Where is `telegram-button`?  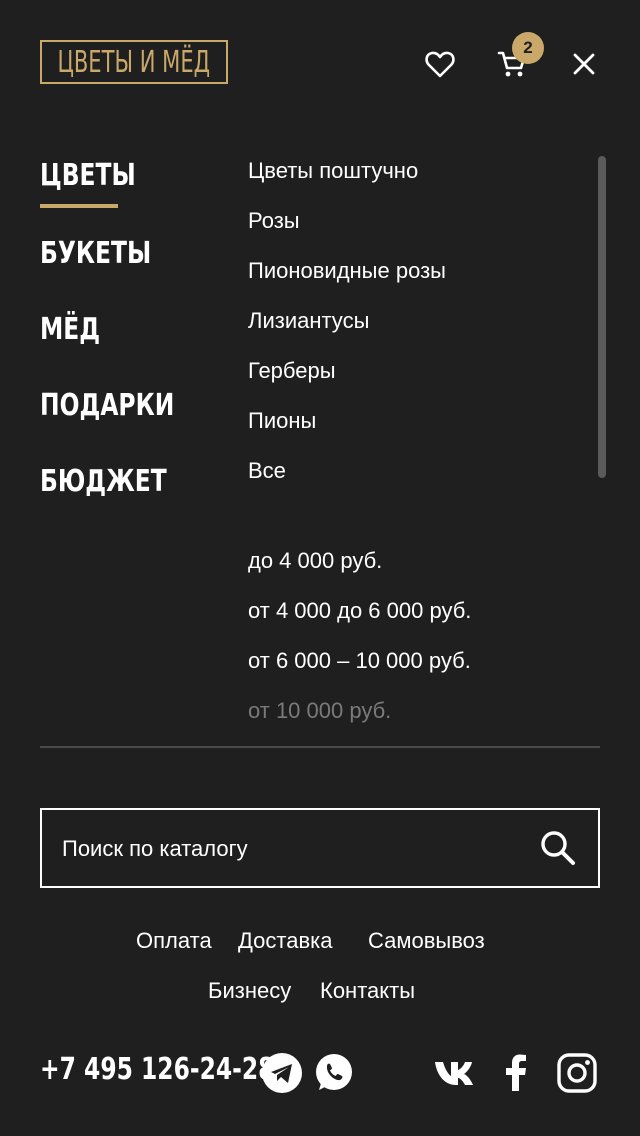 telegram-button is located at coordinates (282, 1073).